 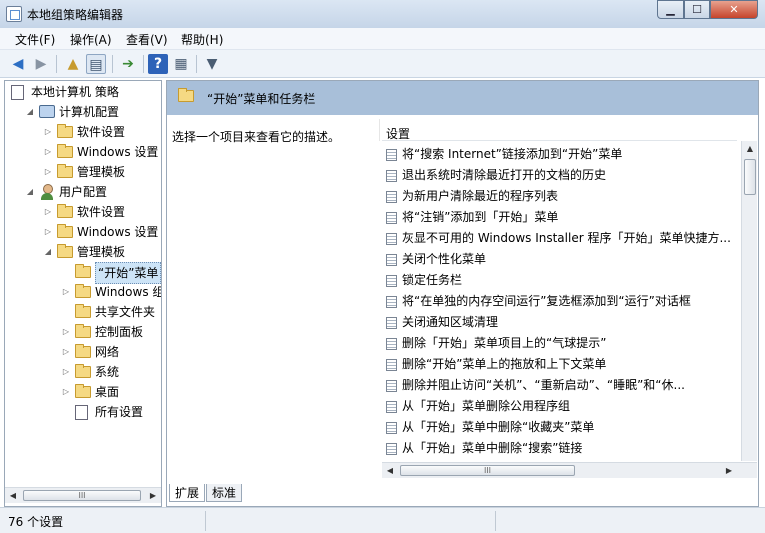 What do you see at coordinates (18, 64) in the screenshot?
I see `back-arrow-icon: ◀` at bounding box center [18, 64].